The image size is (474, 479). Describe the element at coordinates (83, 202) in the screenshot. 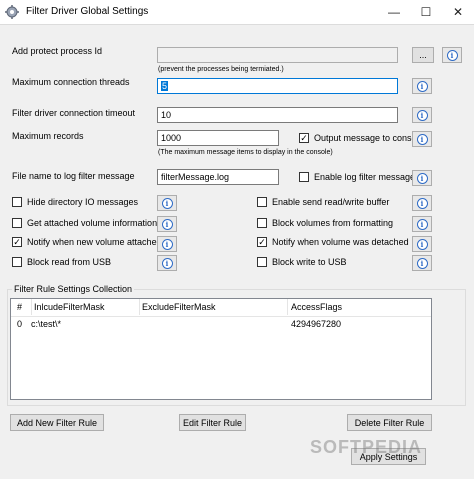

I see `hide-directory-io-label: Hide directory IO messages` at that location.